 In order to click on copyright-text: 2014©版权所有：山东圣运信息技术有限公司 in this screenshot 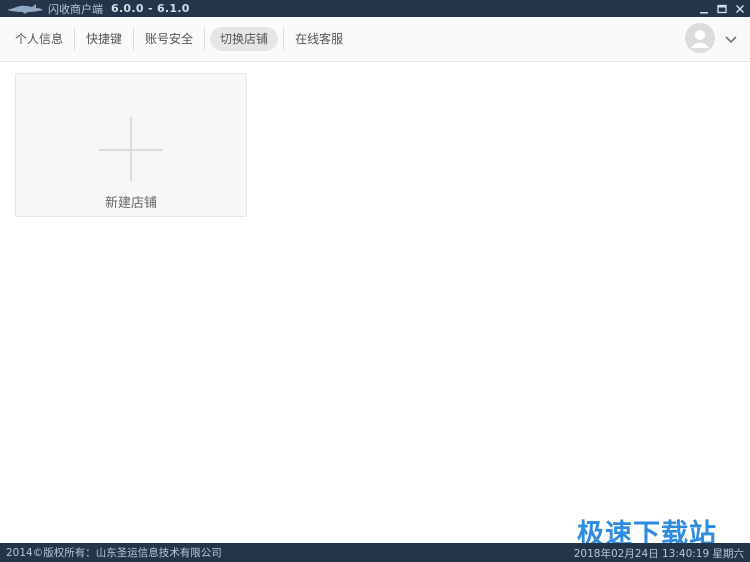, I will do `click(114, 553)`.